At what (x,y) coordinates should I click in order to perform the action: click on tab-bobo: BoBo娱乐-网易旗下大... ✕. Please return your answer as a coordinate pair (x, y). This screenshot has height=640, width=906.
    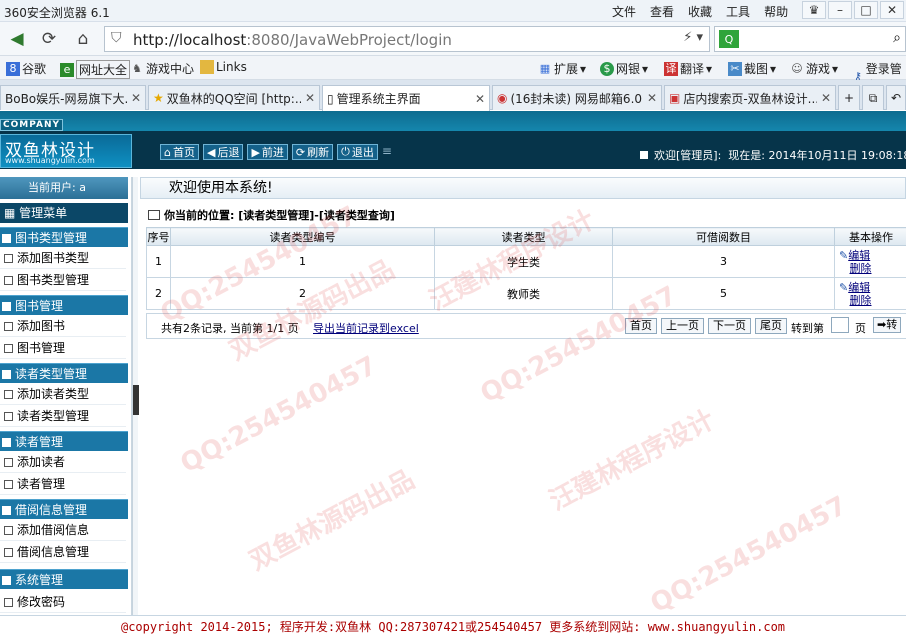
    Looking at the image, I should click on (73, 97).